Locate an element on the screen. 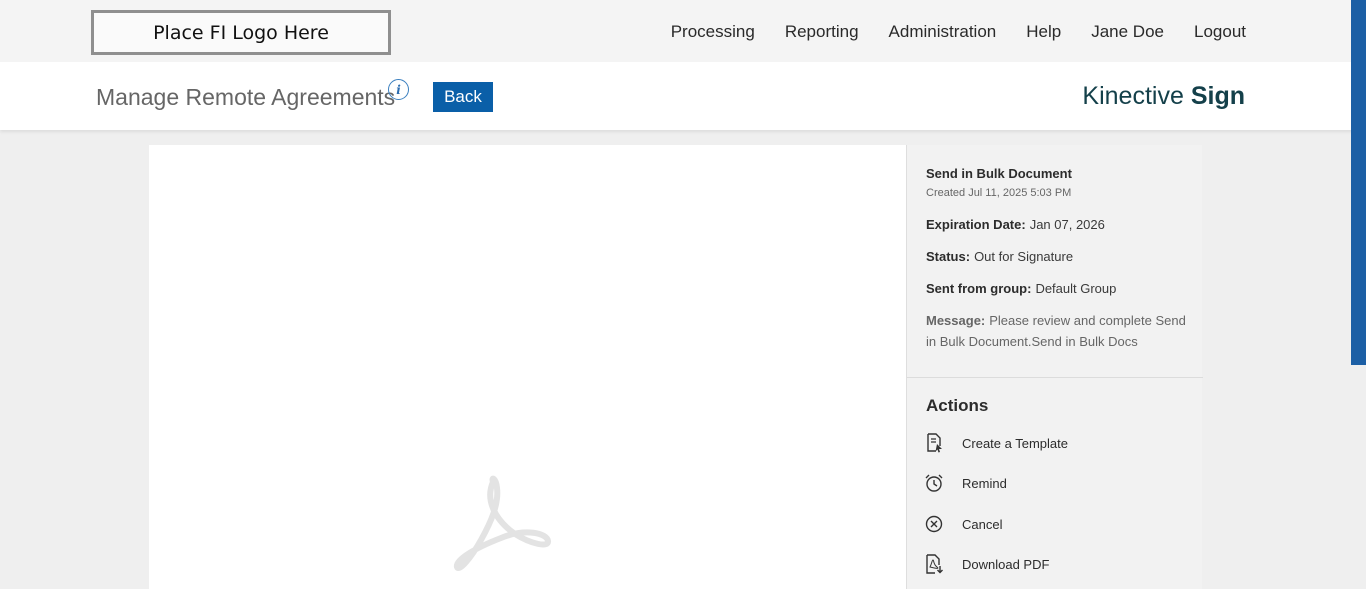 Image resolution: width=1366 pixels, height=589 pixels. document-title: Send in Bulk Document is located at coordinates (999, 173).